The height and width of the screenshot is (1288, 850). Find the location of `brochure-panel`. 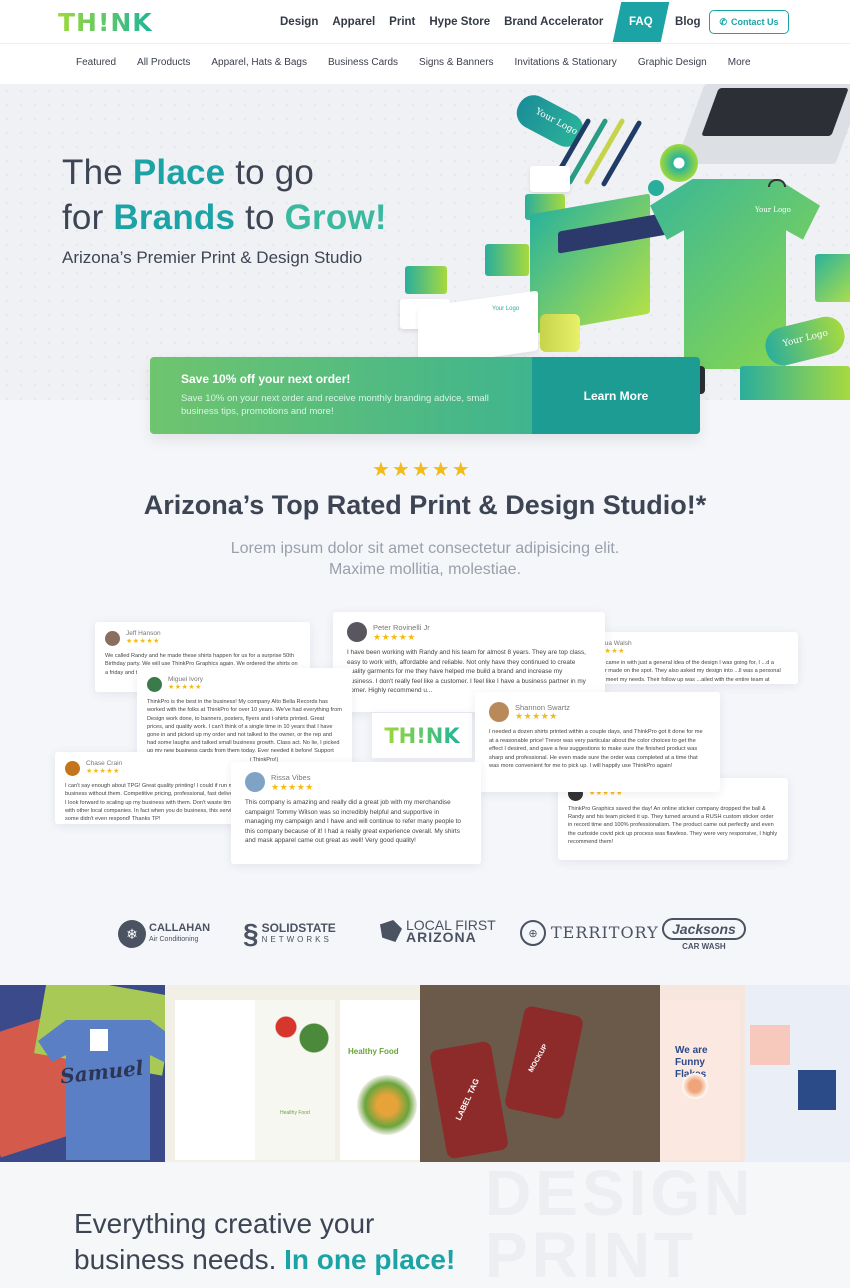

brochure-panel is located at coordinates (215, 1080).